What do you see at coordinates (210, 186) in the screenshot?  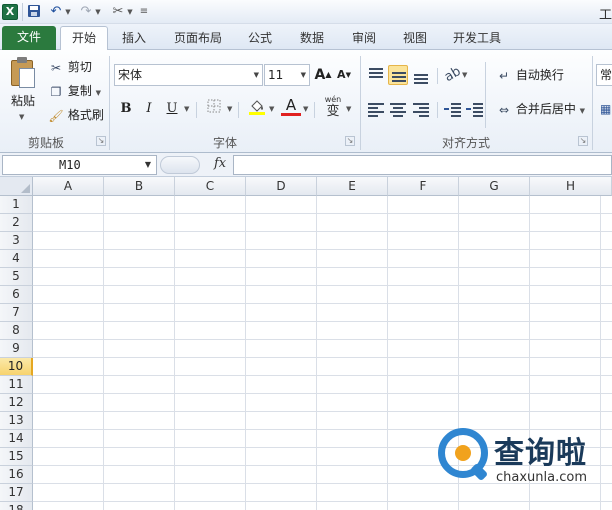 I see `column-header-c: C` at bounding box center [210, 186].